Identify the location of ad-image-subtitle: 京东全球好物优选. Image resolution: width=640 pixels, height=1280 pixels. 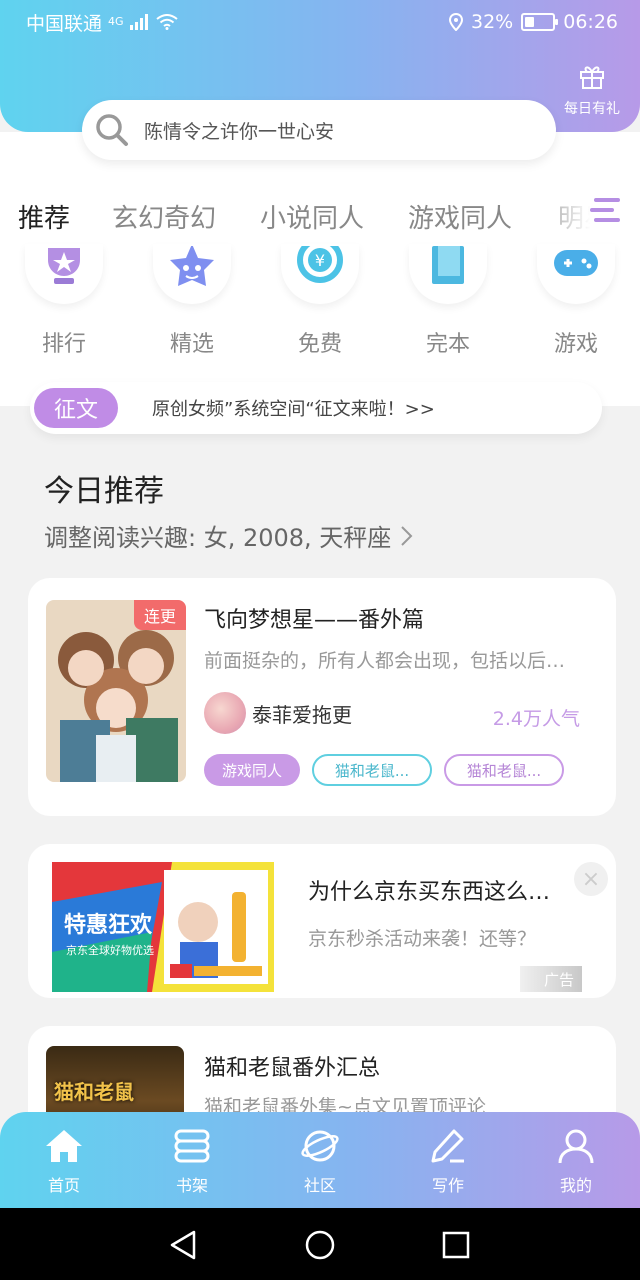
(110, 950).